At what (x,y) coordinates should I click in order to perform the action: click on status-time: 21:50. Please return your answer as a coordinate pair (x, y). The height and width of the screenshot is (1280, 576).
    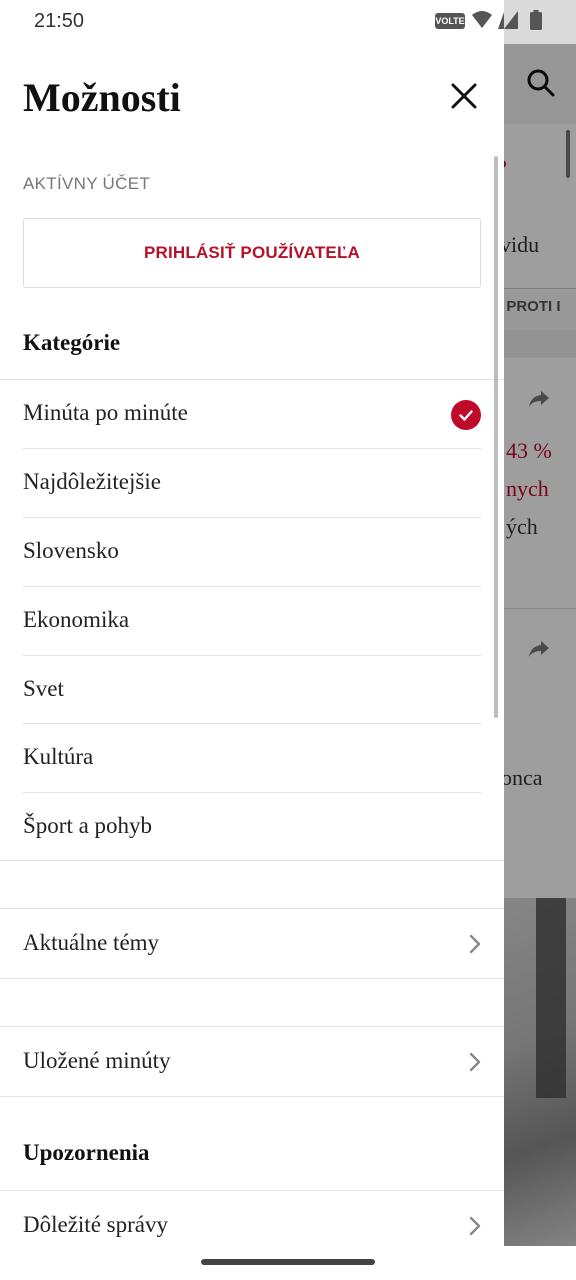
    Looking at the image, I should click on (59, 21).